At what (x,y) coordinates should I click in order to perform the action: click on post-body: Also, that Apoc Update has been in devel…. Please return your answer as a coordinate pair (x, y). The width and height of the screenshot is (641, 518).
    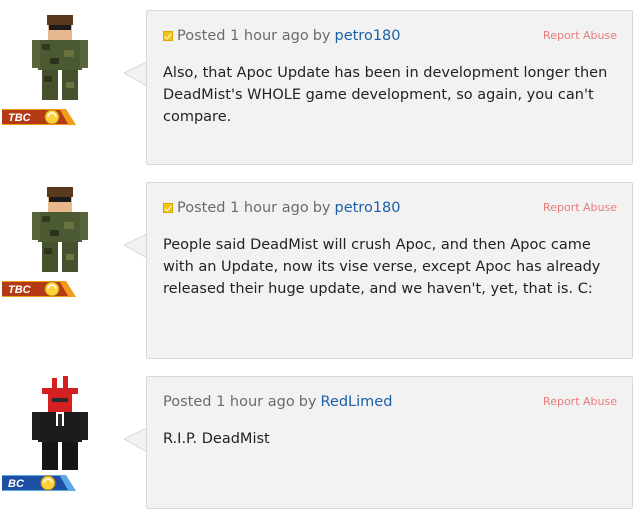
    Looking at the image, I should click on (385, 95).